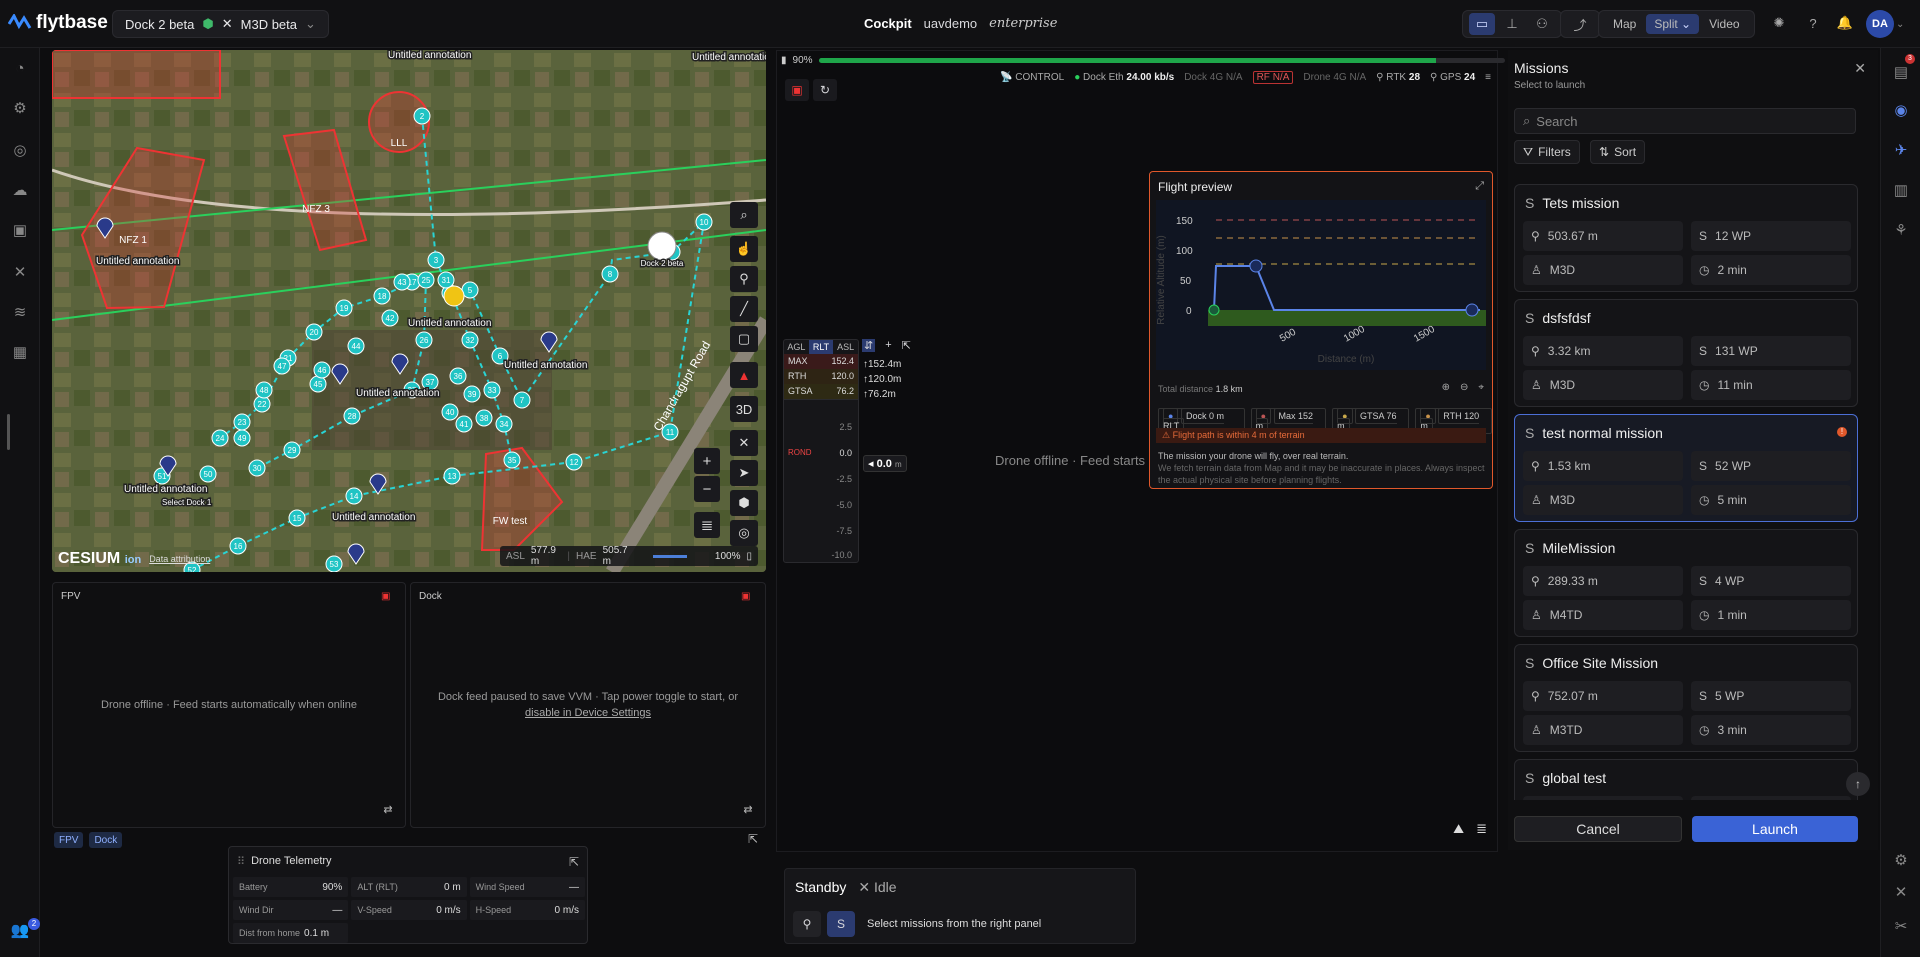  Describe the element at coordinates (426, 280) in the screenshot. I see `waypoint-marker: 25` at that location.